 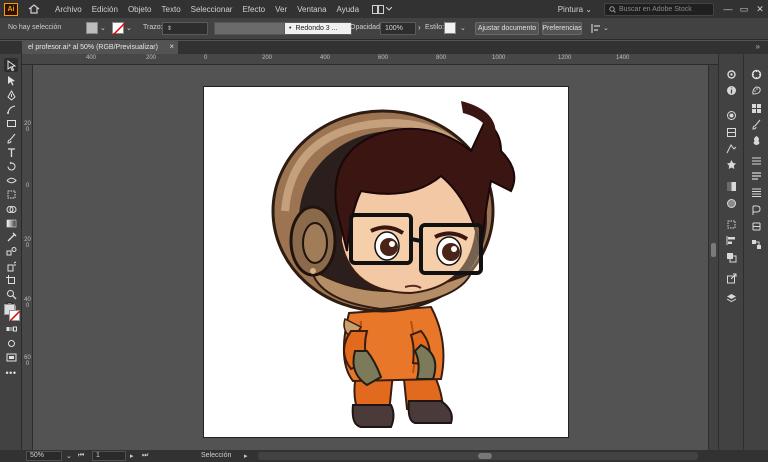 What do you see at coordinates (731, 240) in the screenshot?
I see `align-panel-icon` at bounding box center [731, 240].